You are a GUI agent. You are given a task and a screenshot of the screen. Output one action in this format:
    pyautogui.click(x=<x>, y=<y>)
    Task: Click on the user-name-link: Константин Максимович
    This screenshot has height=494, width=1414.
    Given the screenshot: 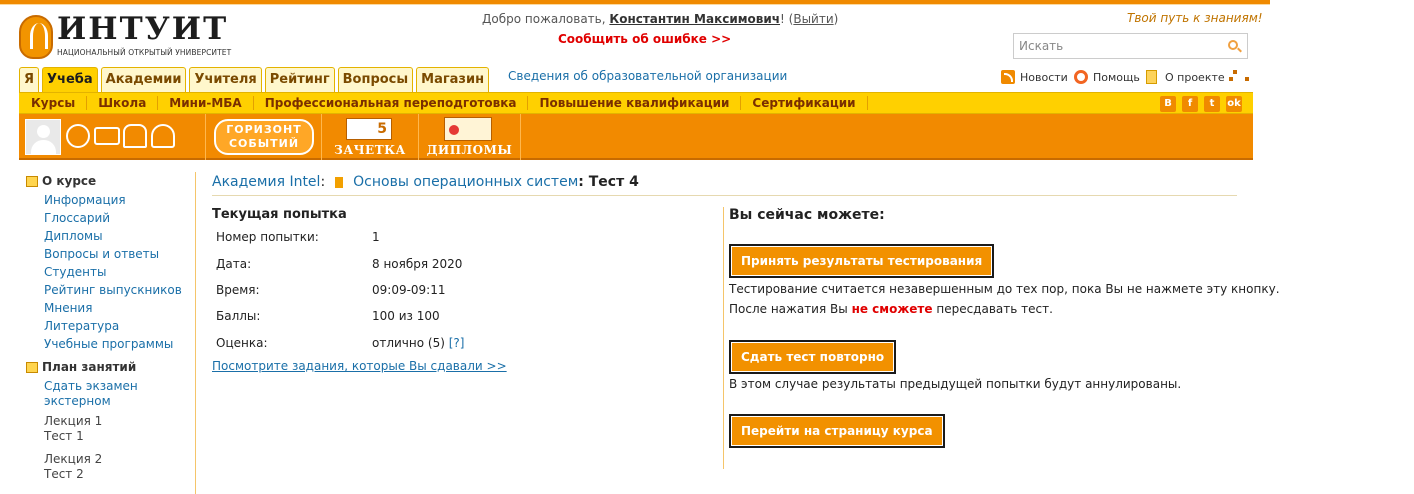 What is the action you would take?
    pyautogui.click(x=694, y=19)
    